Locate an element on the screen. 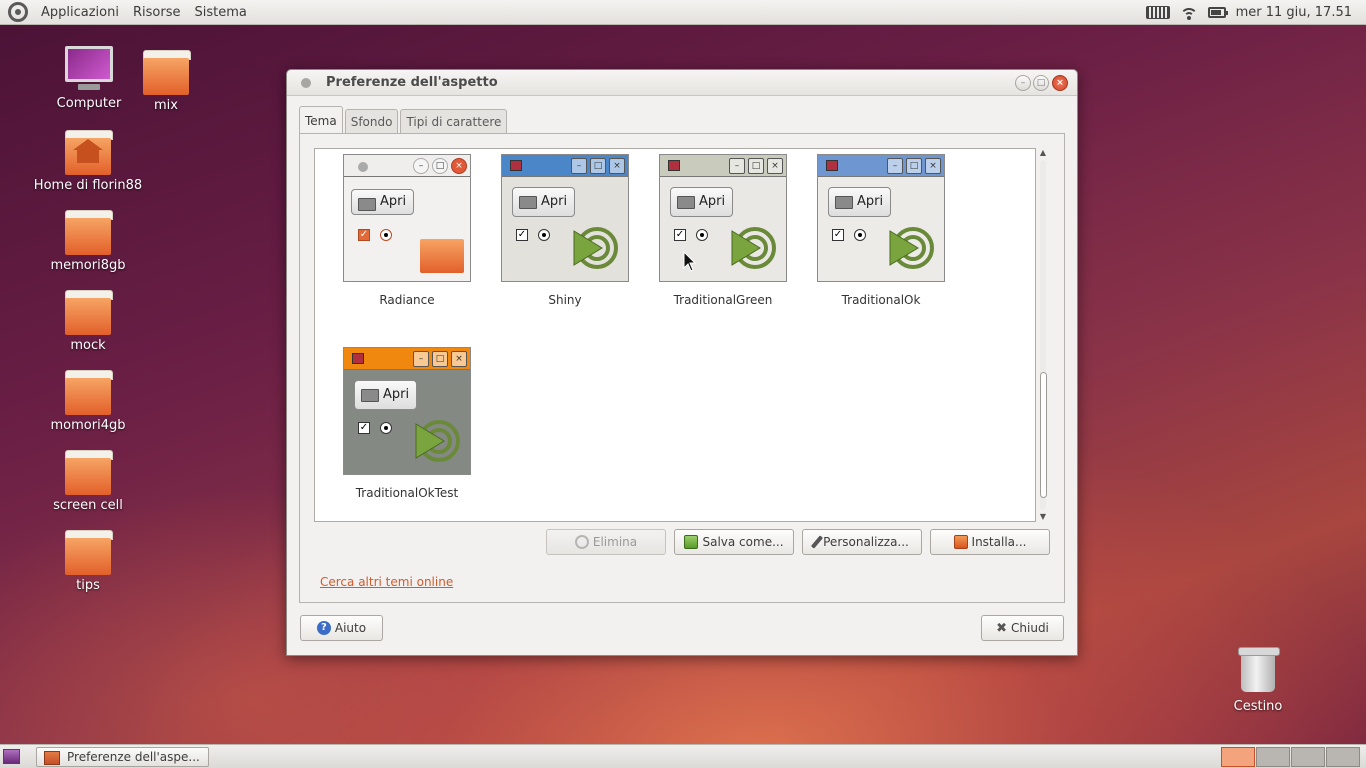  minimize-button: – is located at coordinates (1023, 83).